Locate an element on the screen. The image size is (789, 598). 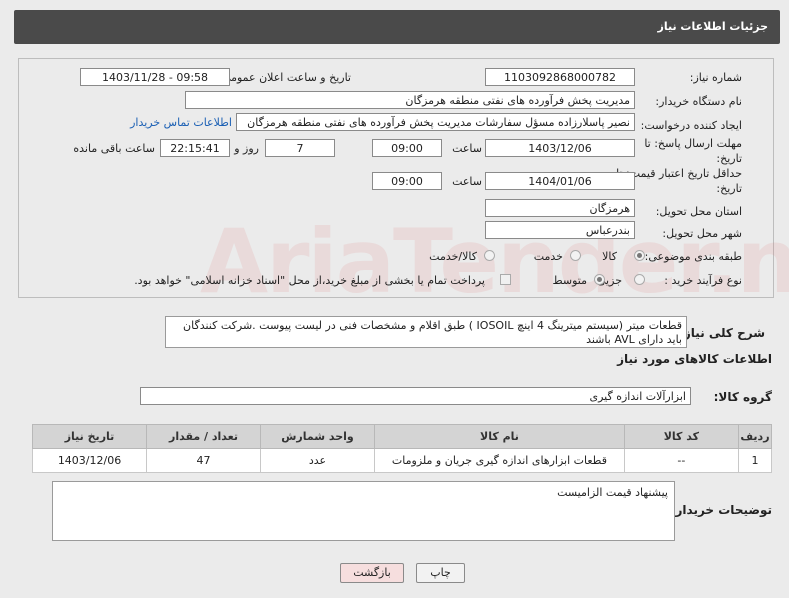
col-goods-code: کد کالا is located at coordinates (681, 436).